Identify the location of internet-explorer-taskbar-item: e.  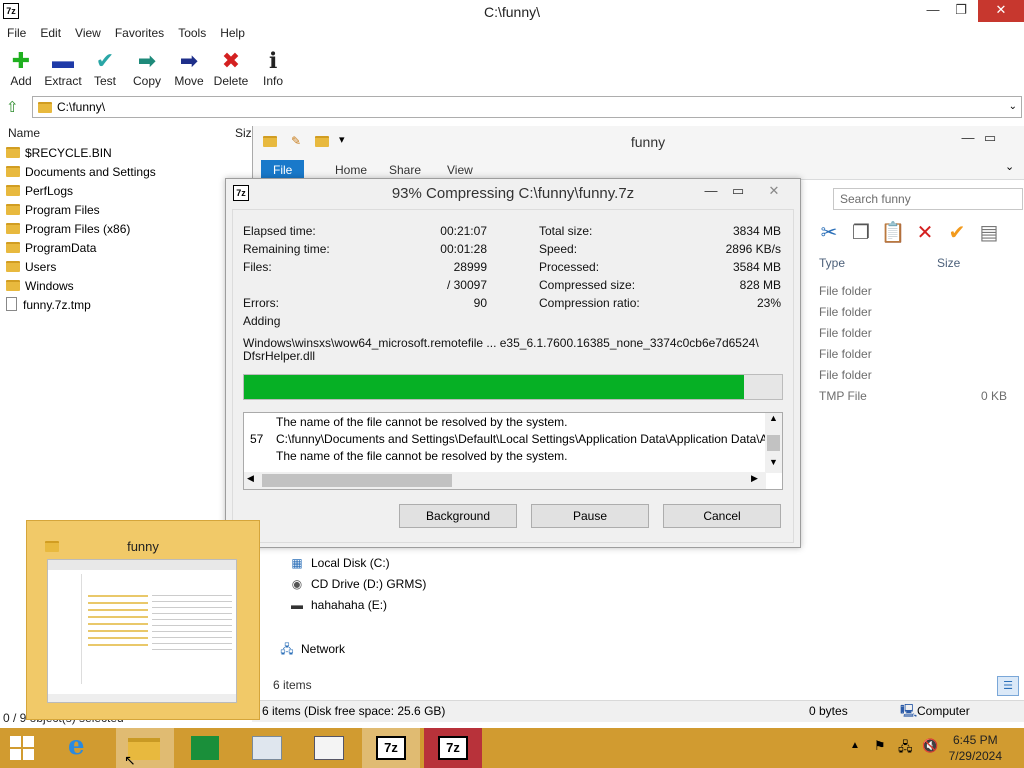
(83, 748).